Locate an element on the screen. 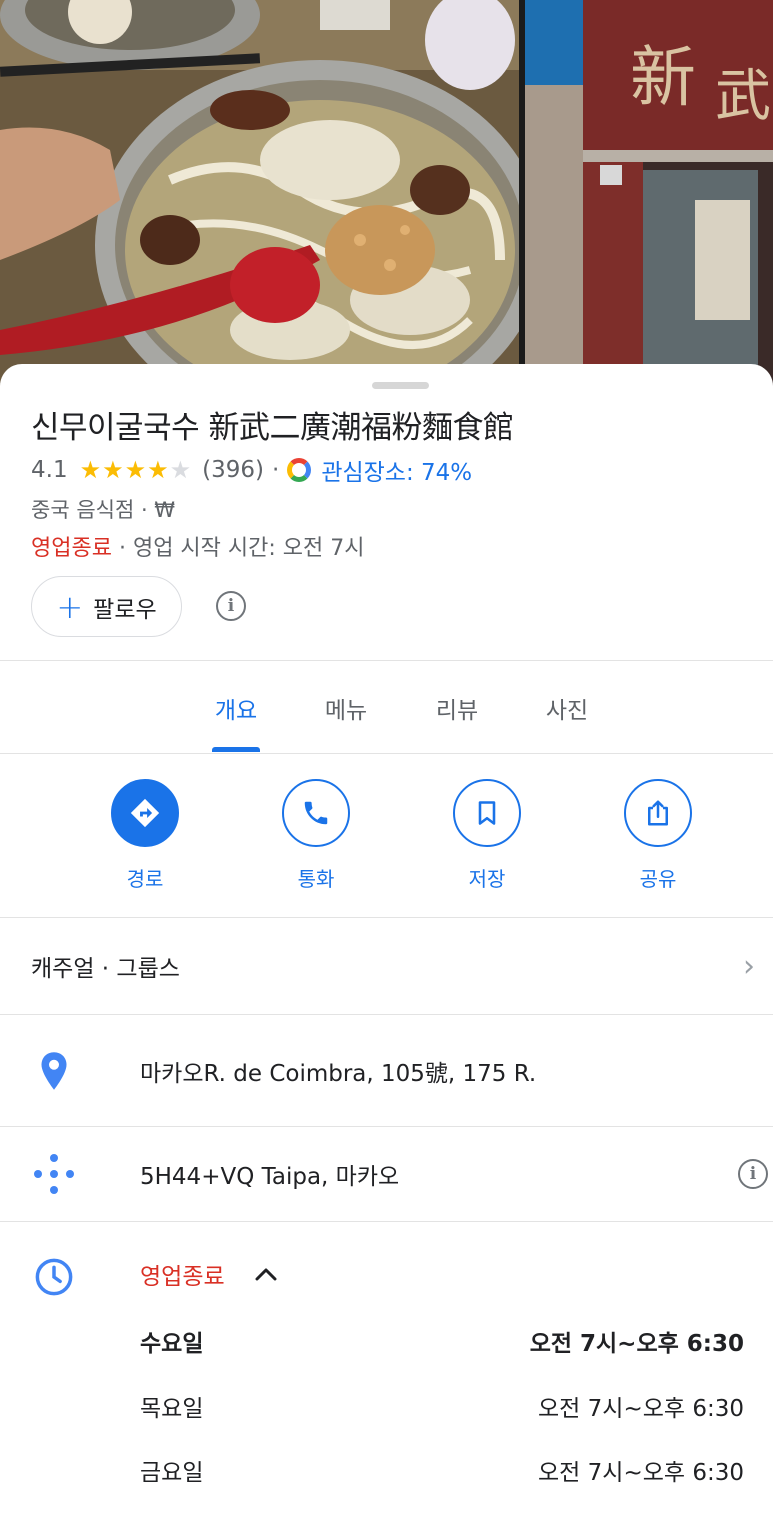 The height and width of the screenshot is (1517, 773). follow-label: 팔로우 is located at coordinates (125, 609).